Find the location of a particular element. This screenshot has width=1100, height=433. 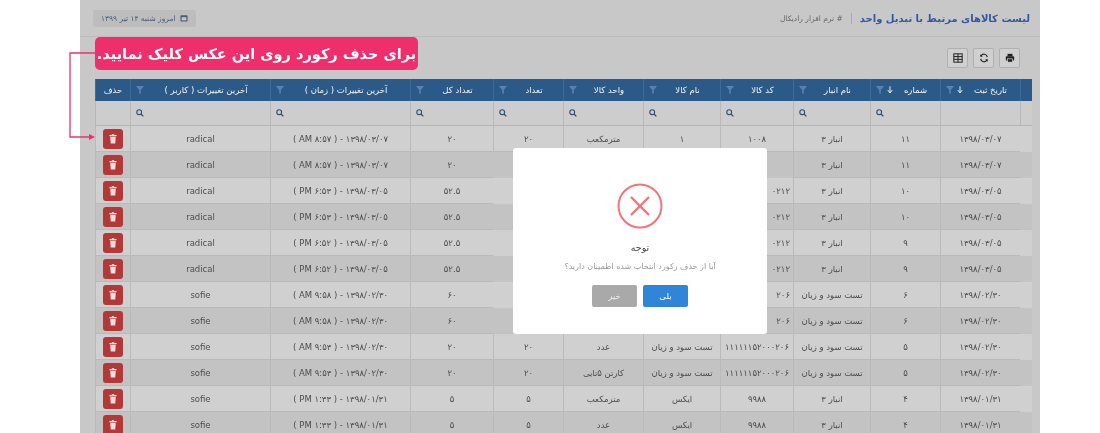

print-button is located at coordinates (1009, 58).